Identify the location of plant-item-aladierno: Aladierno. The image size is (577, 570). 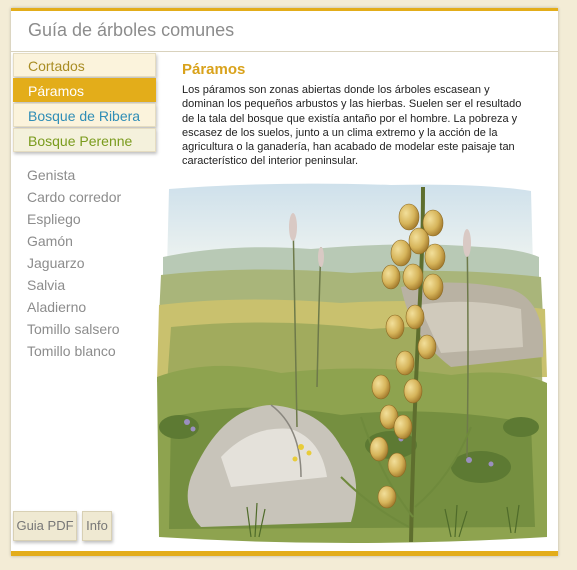
(74, 307).